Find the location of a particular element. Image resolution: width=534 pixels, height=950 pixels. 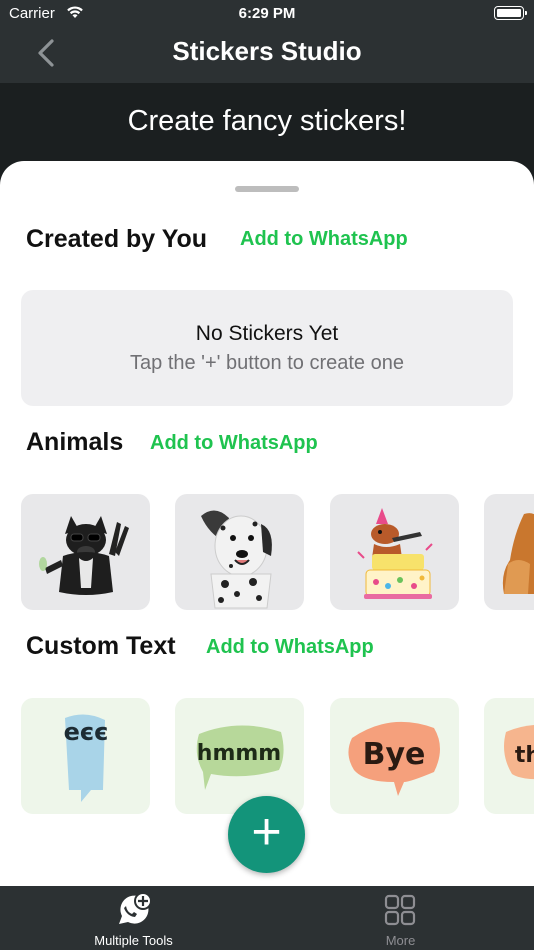

sticker-text-hmmm: hmmm is located at coordinates (239, 756).